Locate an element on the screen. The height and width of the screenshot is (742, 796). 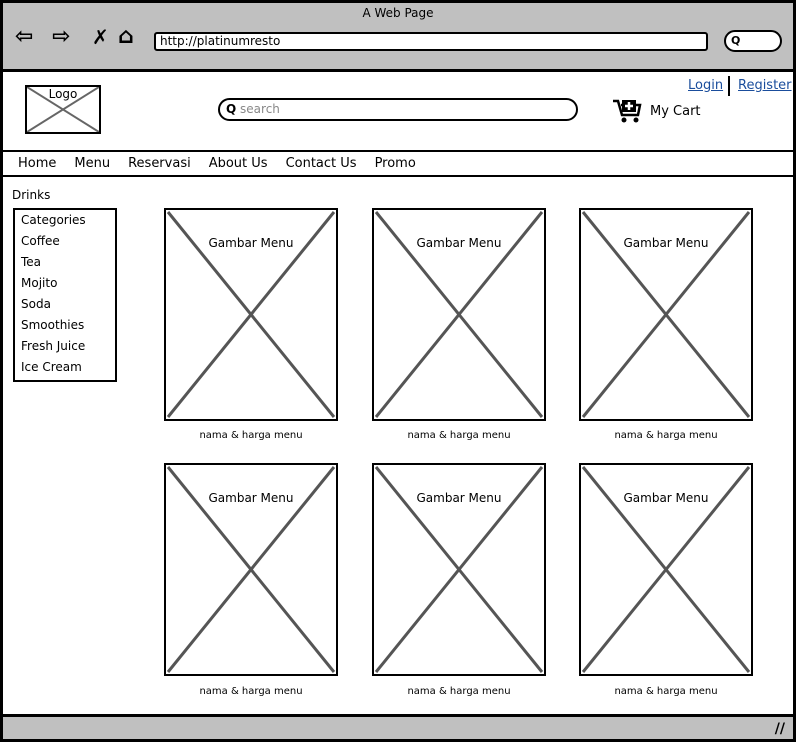
nav-promo: Promo is located at coordinates (395, 163).